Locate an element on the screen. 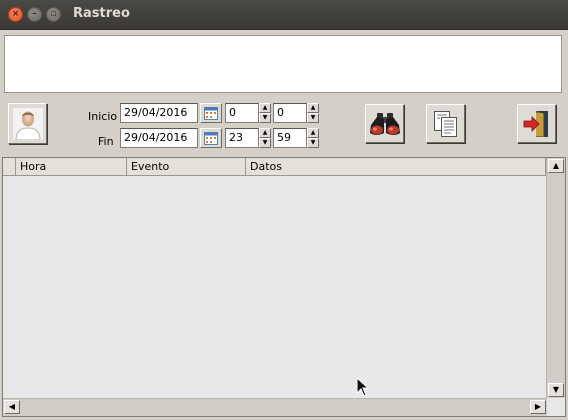 This screenshot has width=568, height=420. copy-icon is located at coordinates (445, 123).